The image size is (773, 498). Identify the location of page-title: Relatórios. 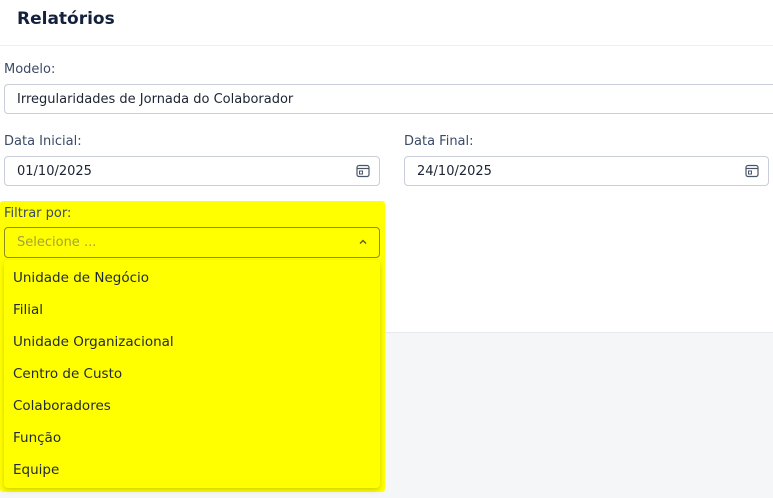
(66, 19).